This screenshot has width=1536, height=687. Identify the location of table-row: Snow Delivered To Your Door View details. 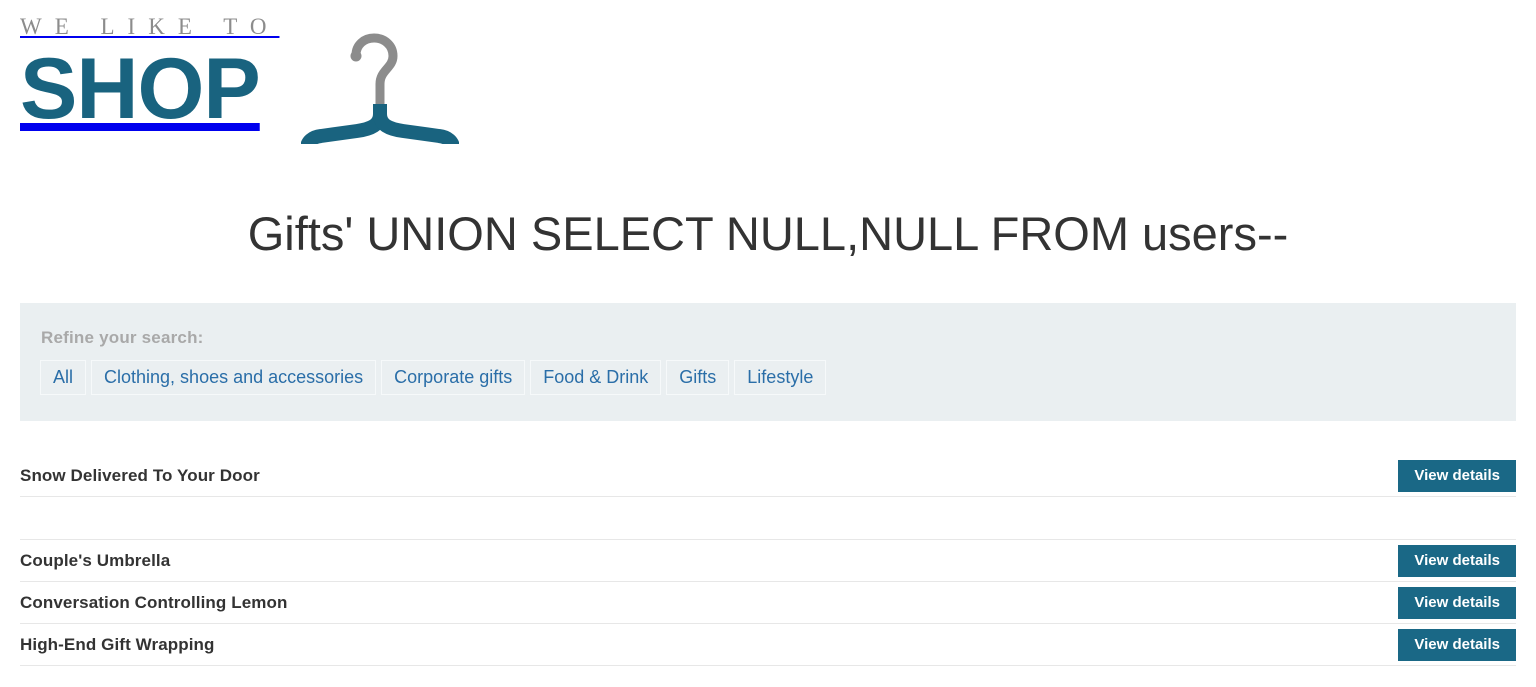
(768, 476).